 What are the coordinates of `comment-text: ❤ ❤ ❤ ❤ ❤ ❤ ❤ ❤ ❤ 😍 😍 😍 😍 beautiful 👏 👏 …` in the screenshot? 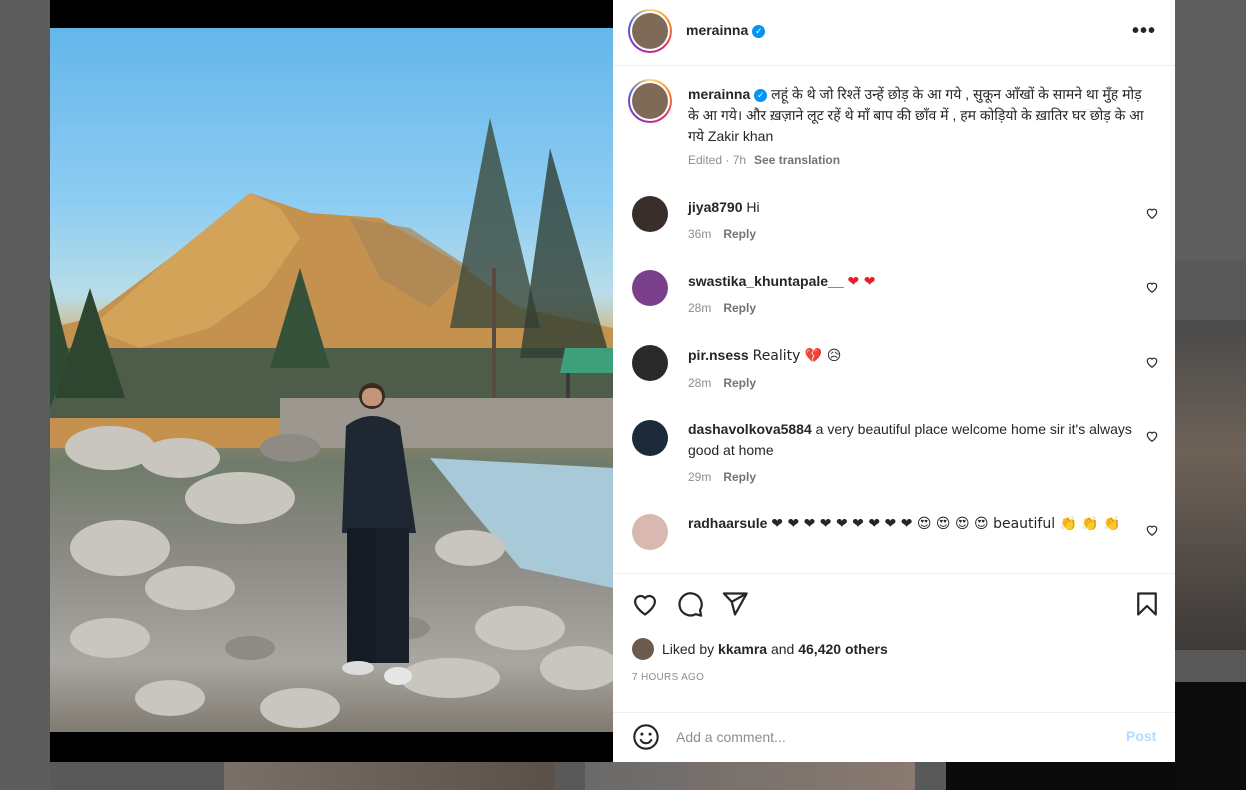 It's located at (946, 524).